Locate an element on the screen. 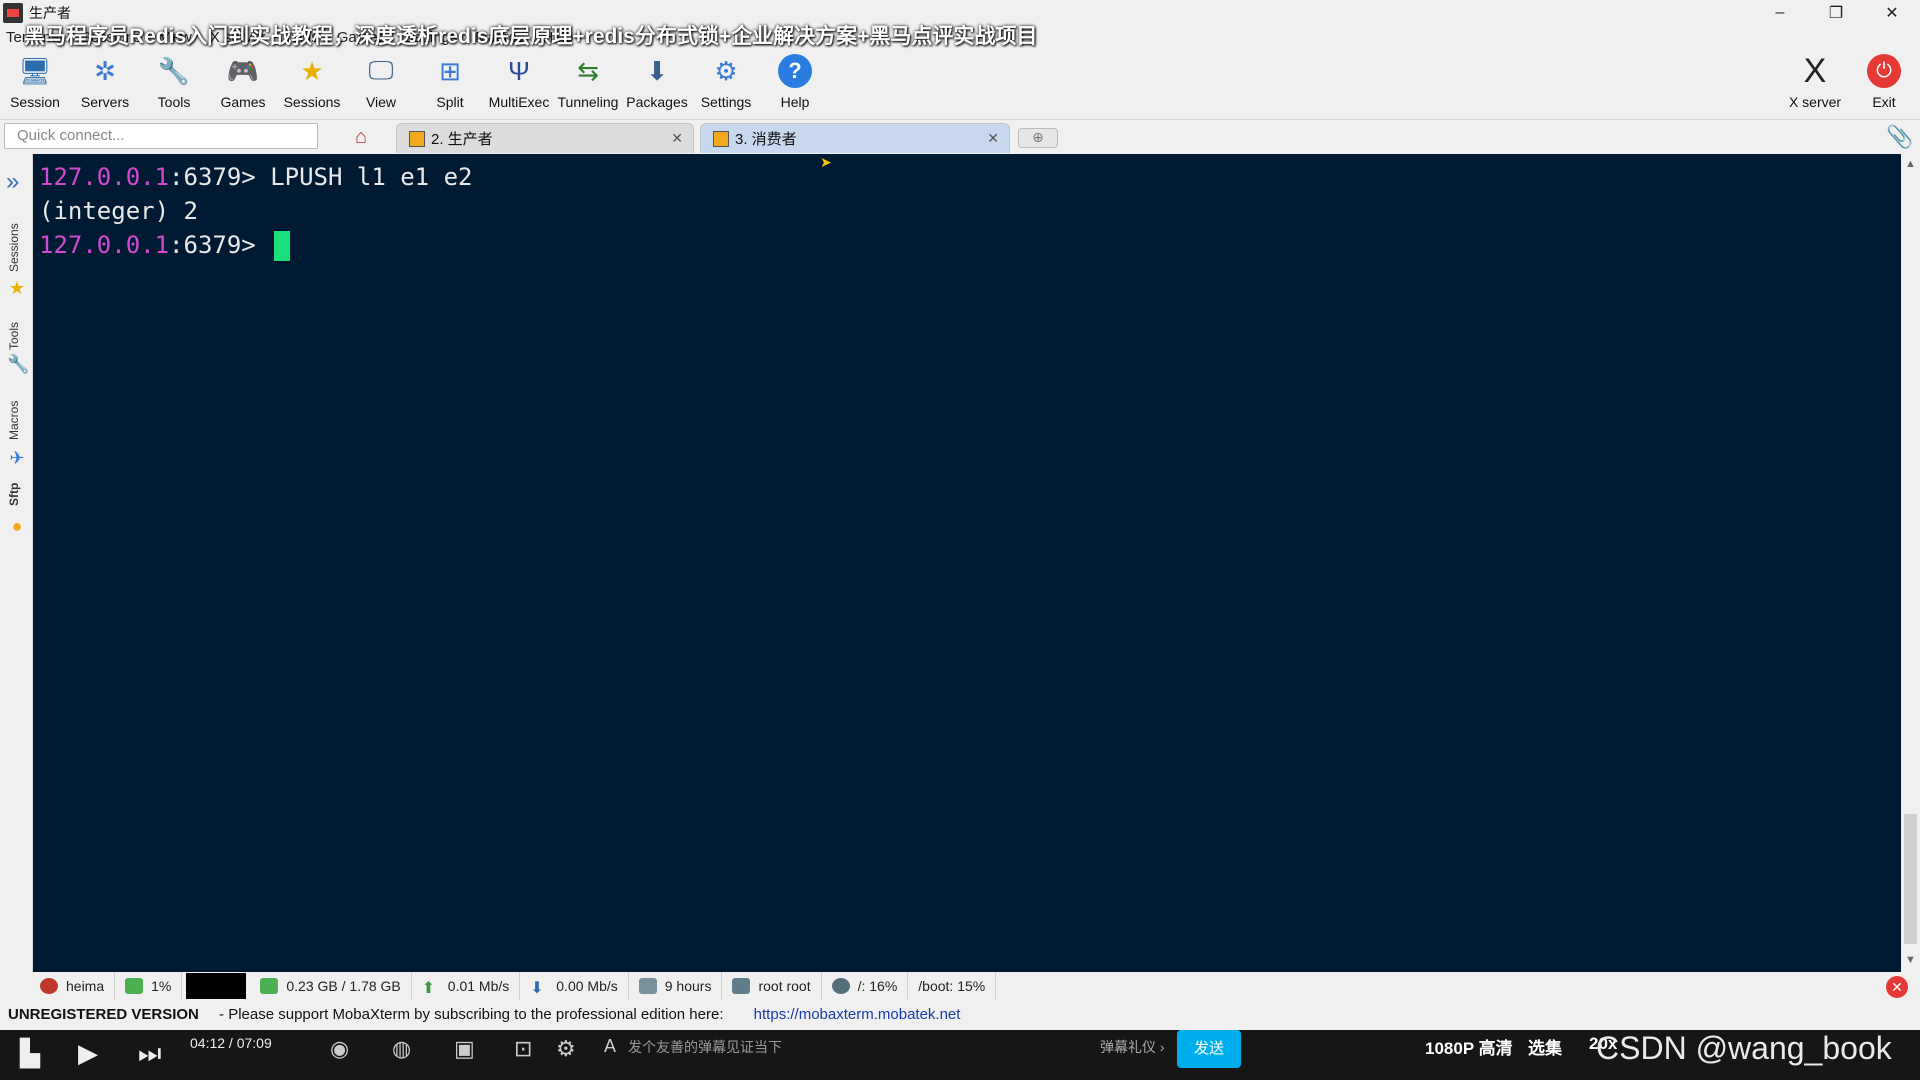 The height and width of the screenshot is (1080, 1920). restore-button: ❐ is located at coordinates (1836, 13).